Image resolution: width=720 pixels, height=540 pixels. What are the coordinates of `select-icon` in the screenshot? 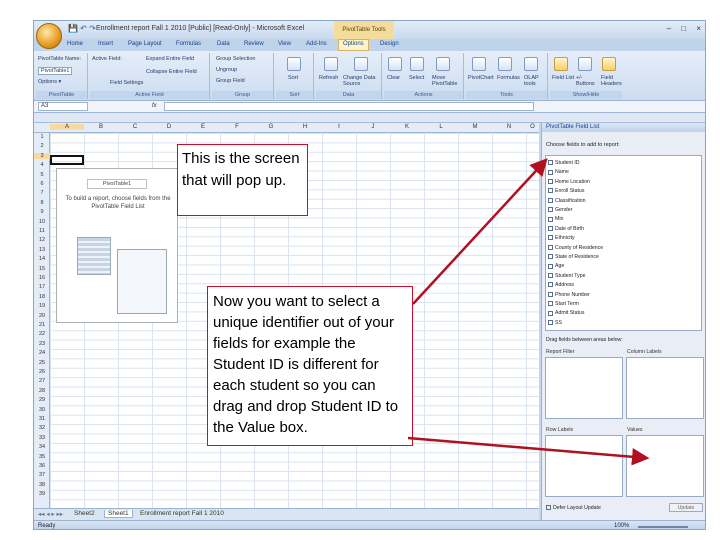 It's located at (417, 64).